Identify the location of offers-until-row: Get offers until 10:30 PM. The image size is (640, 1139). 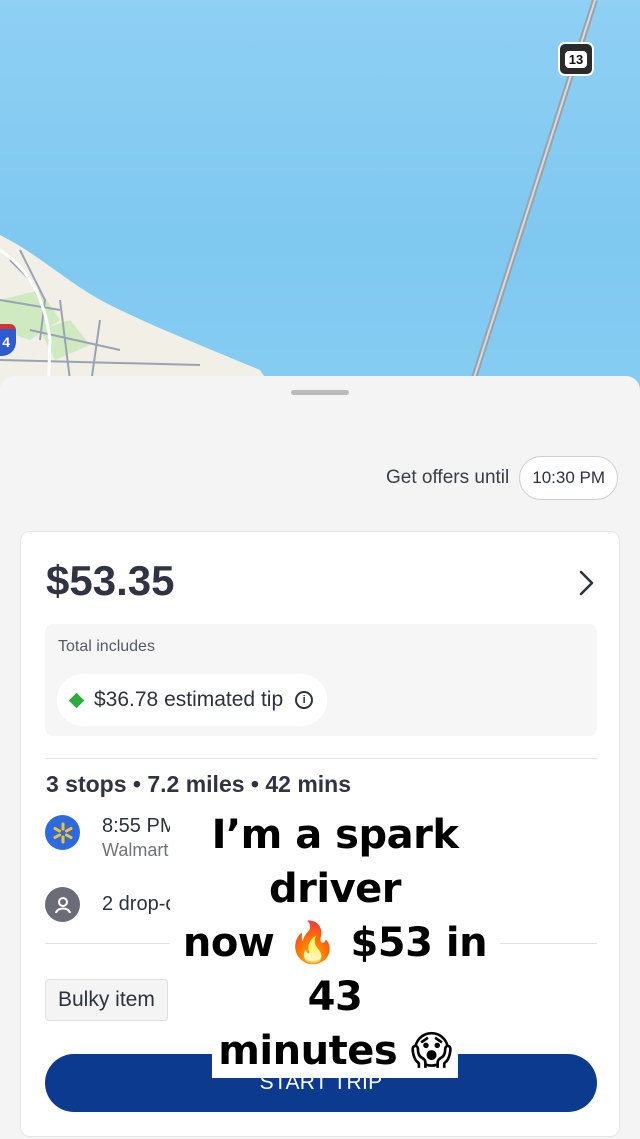
(502, 478).